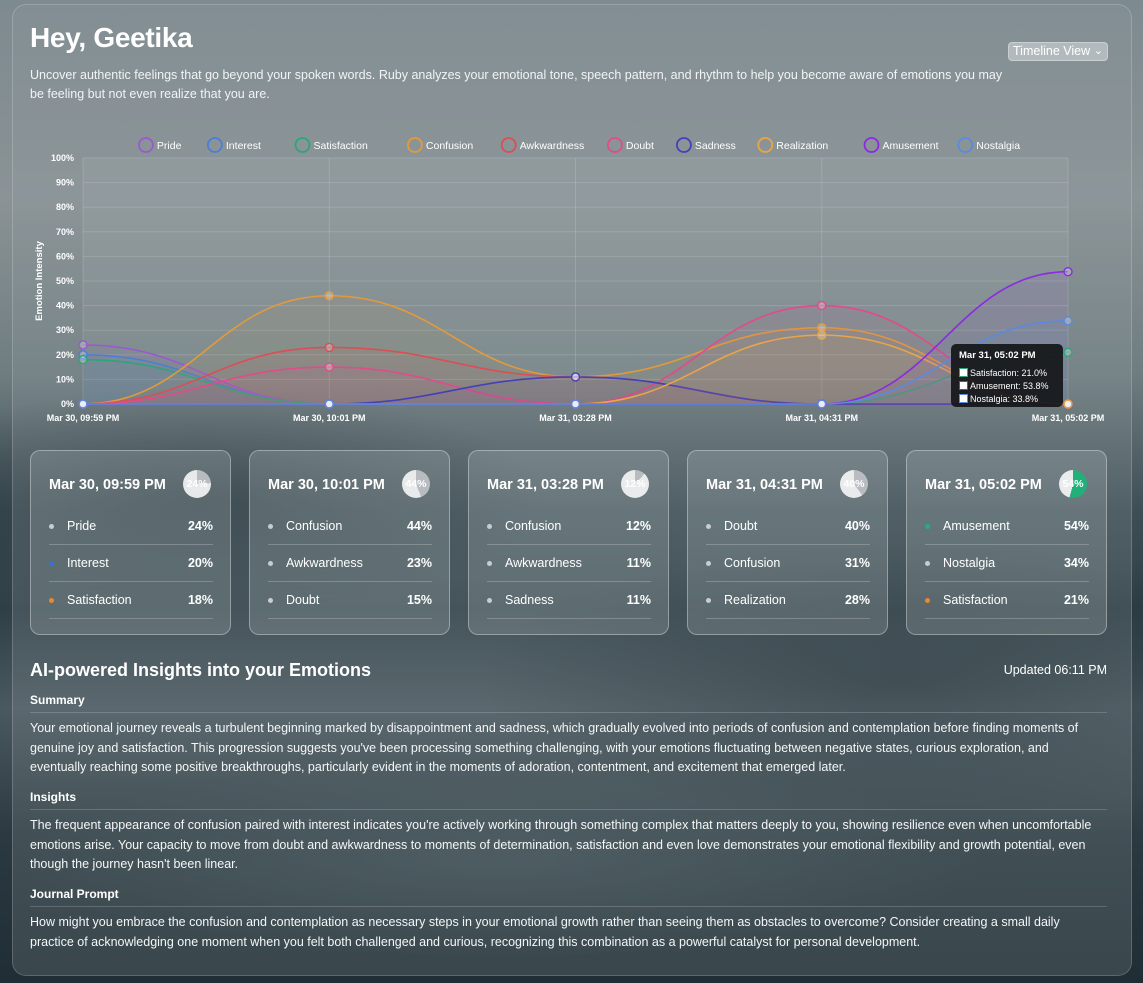 Image resolution: width=1143 pixels, height=983 pixels. Describe the element at coordinates (1076, 563) in the screenshot. I see `emotion-percent: 34%` at that location.